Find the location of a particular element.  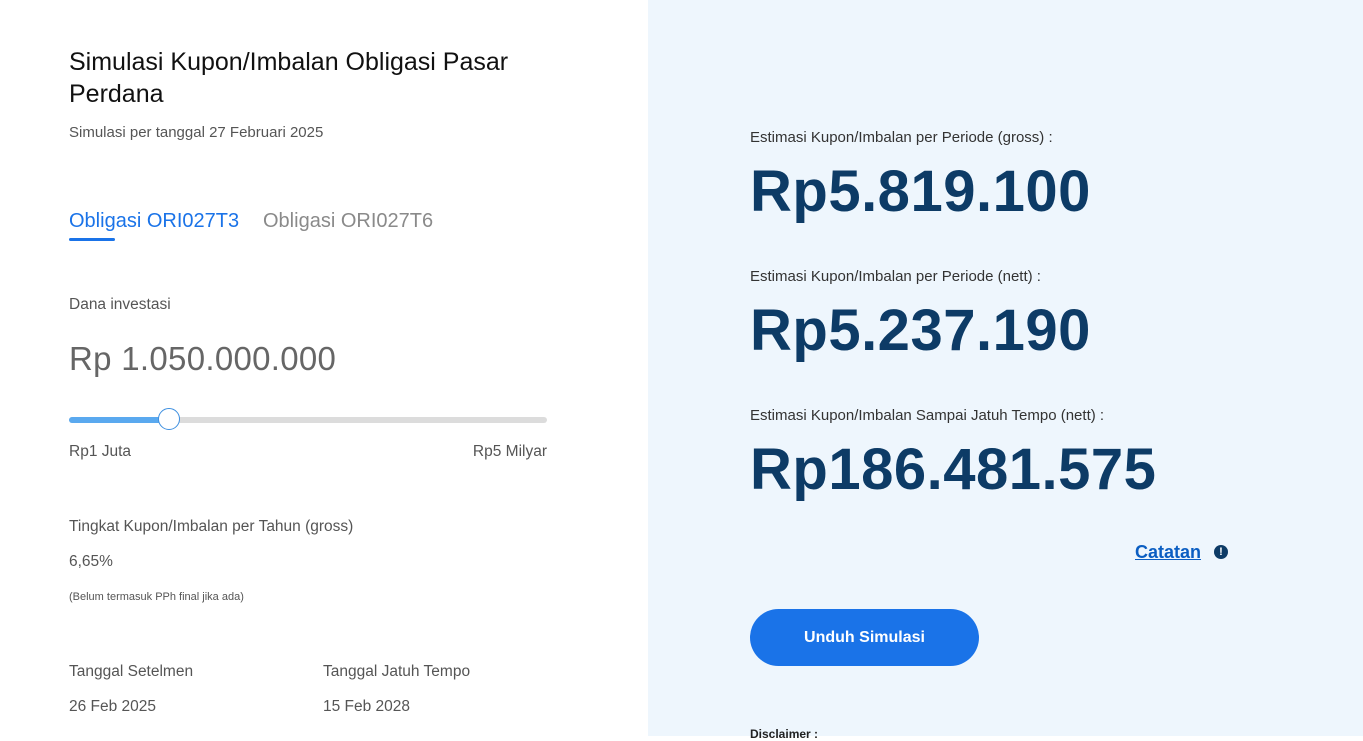

info-icon: ! is located at coordinates (1221, 552).